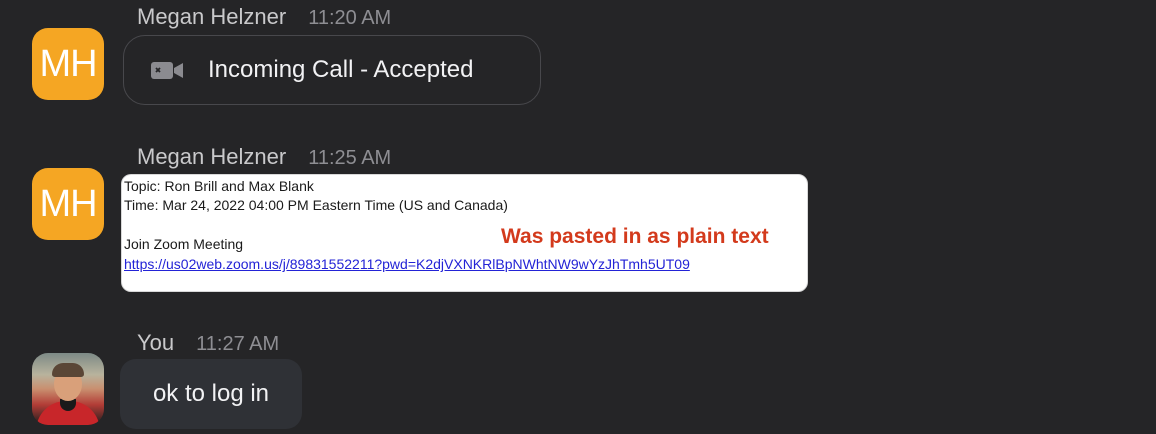 This screenshot has width=1156, height=434. Describe the element at coordinates (350, 158) in the screenshot. I see `message-timestamp: 11:25 AM` at that location.